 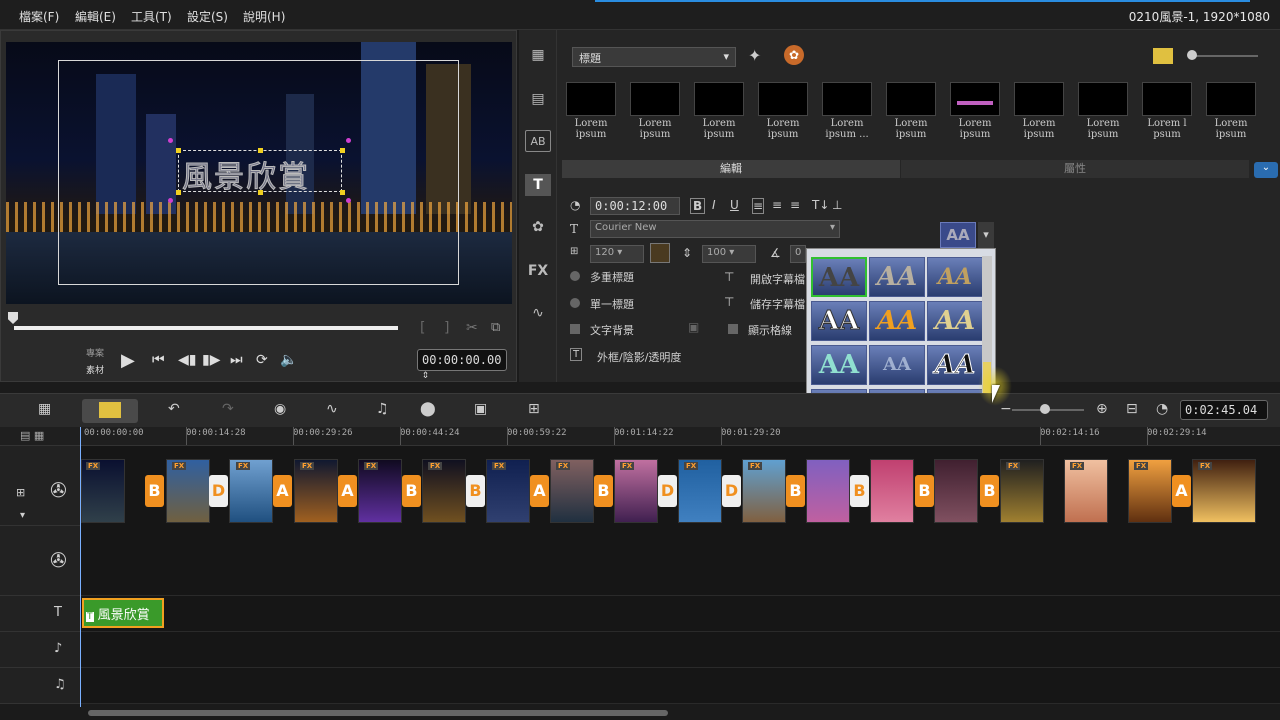 What do you see at coordinates (58, 560) in the screenshot?
I see `overlay-track-icon: ✇` at bounding box center [58, 560].